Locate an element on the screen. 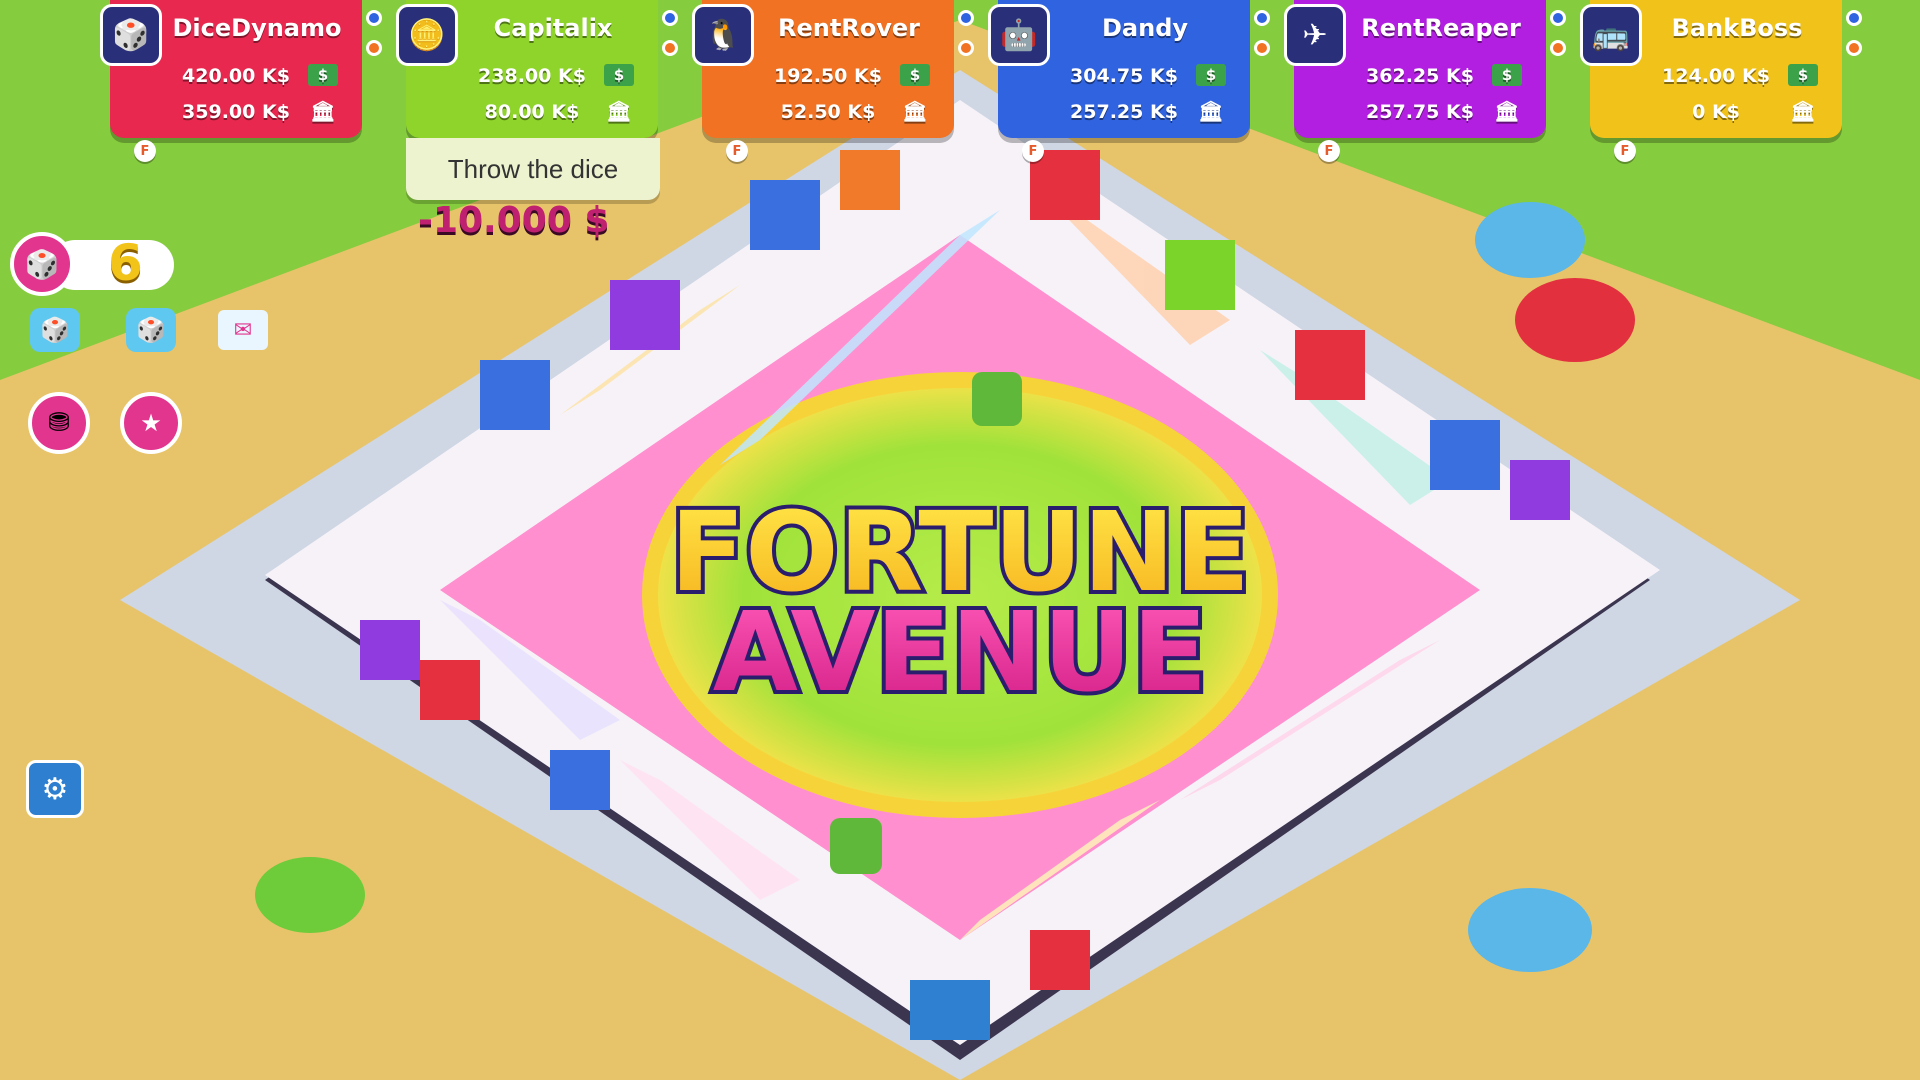  shop-icon: ⛃ is located at coordinates (59, 423).